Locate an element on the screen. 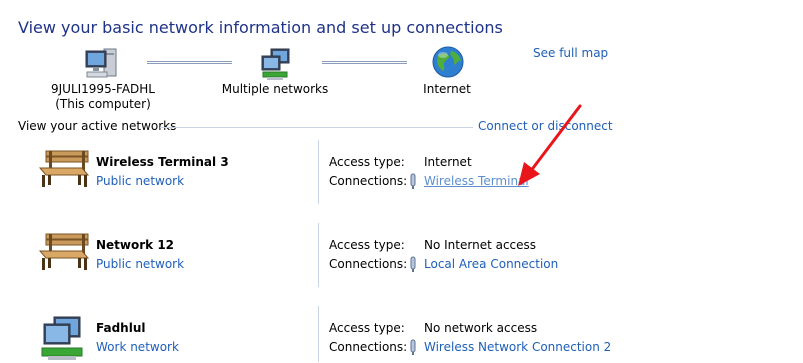  connection-link: Wireless Network Connection 2 is located at coordinates (517, 347).